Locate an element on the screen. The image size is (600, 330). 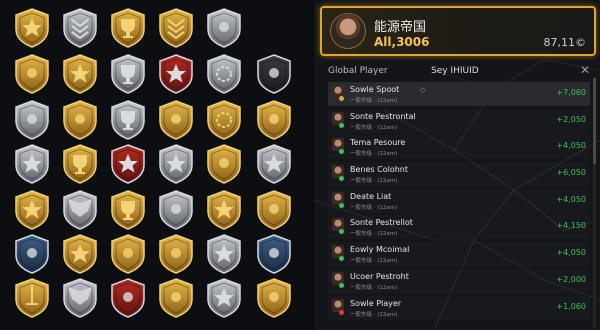
leaderboard-row: Sonte Pestrellot 一般东级 · (12am) +4,150 is located at coordinates (459, 227).